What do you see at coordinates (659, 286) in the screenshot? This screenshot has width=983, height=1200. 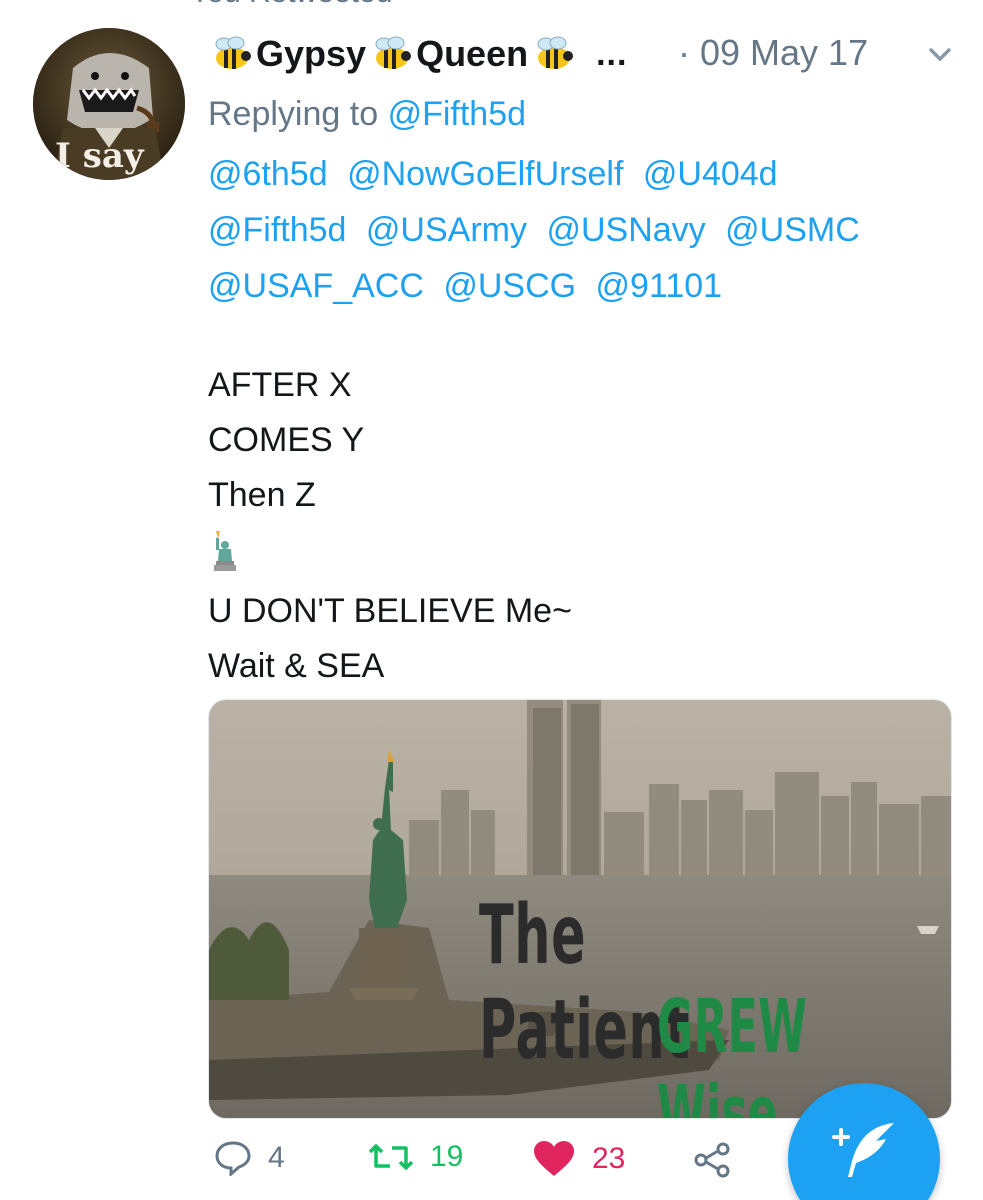 I see `mention-link: @91101` at bounding box center [659, 286].